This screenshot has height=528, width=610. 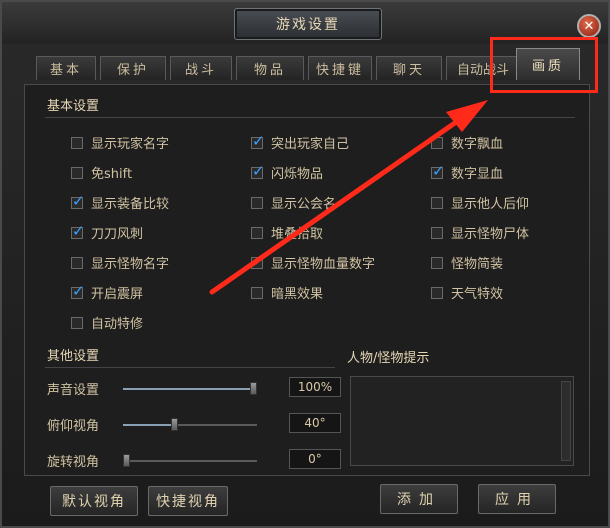 What do you see at coordinates (544, 65) in the screenshot?
I see `annotation-highlight-box` at bounding box center [544, 65].